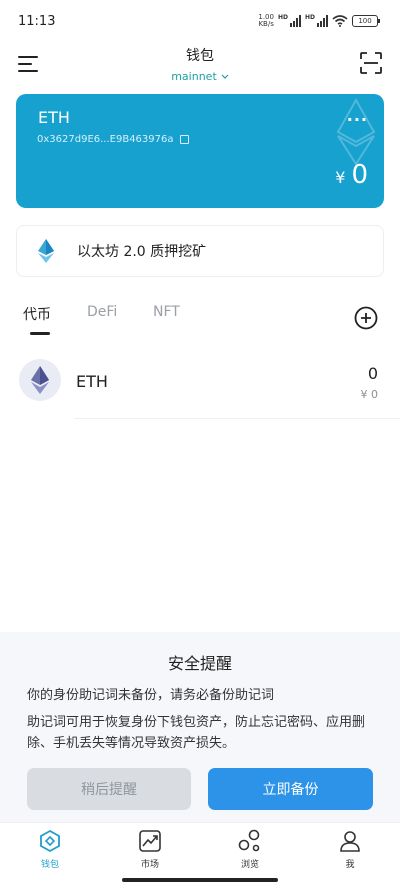 Image resolution: width=400 pixels, height=888 pixels. Describe the element at coordinates (369, 394) in the screenshot. I see `token-value: ¥ 0` at that location.